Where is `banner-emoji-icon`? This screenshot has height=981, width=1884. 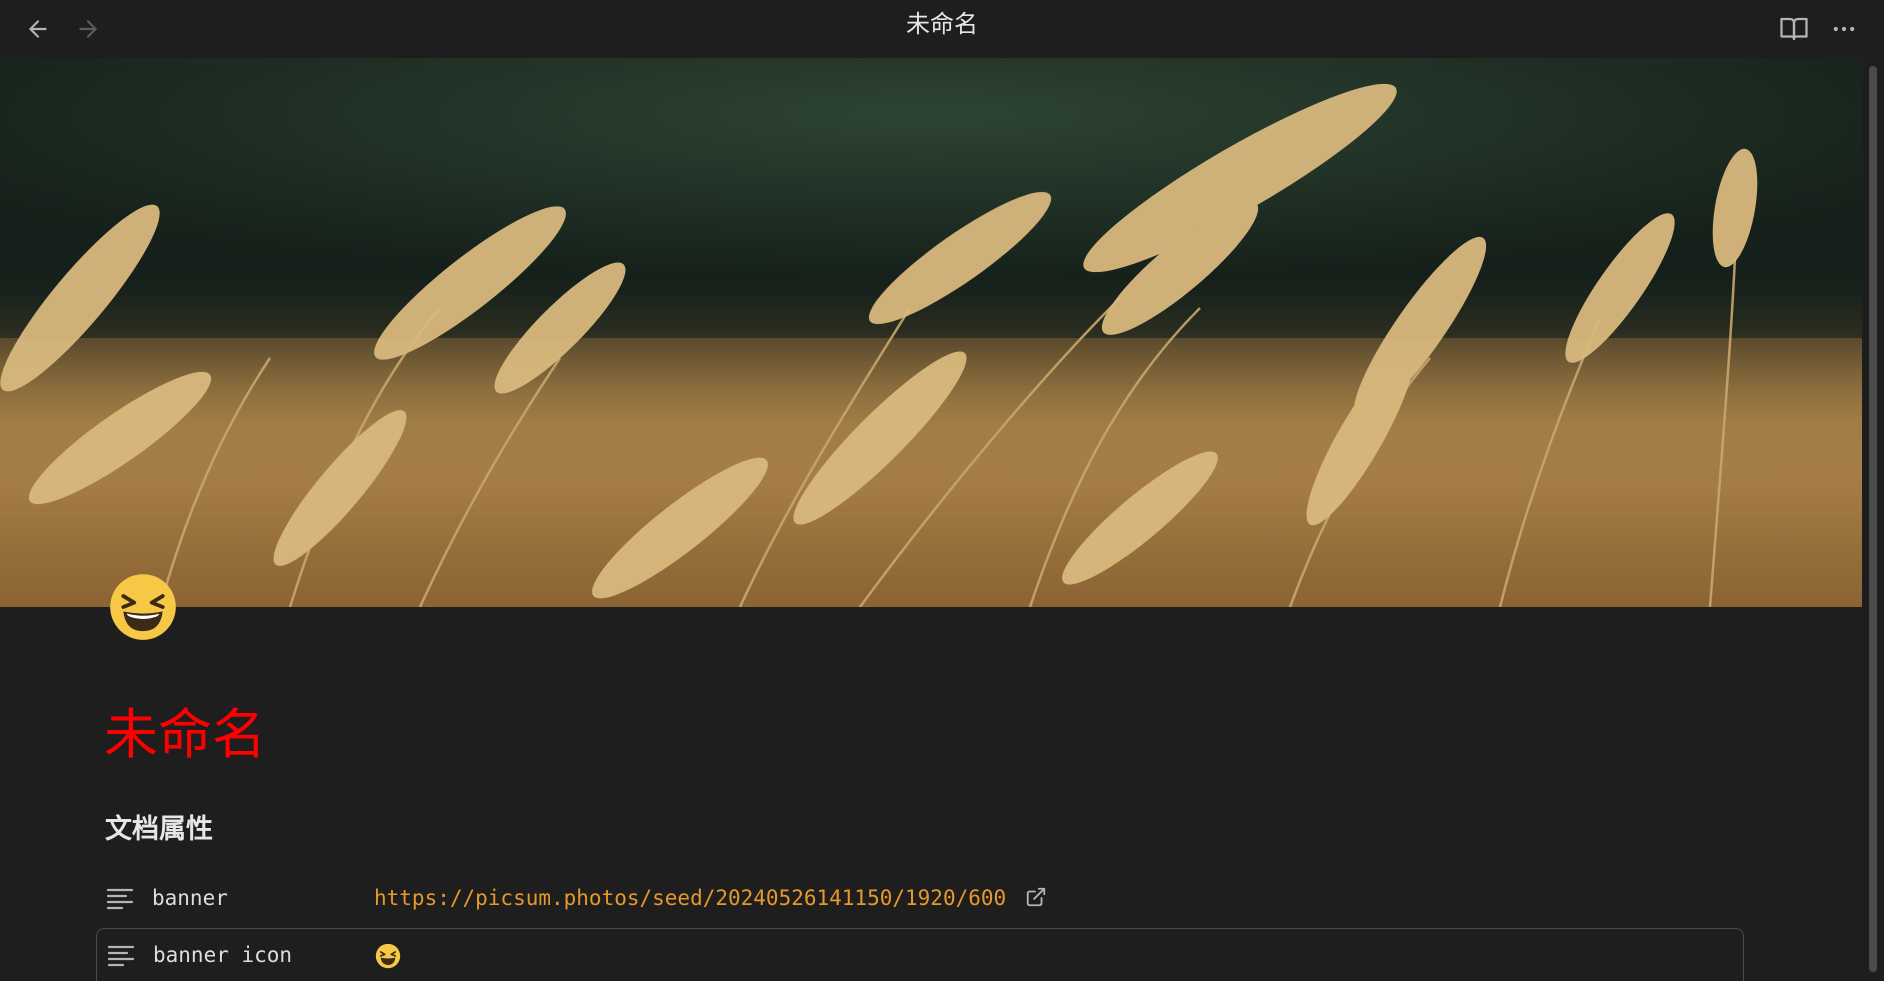 banner-emoji-icon is located at coordinates (143, 607).